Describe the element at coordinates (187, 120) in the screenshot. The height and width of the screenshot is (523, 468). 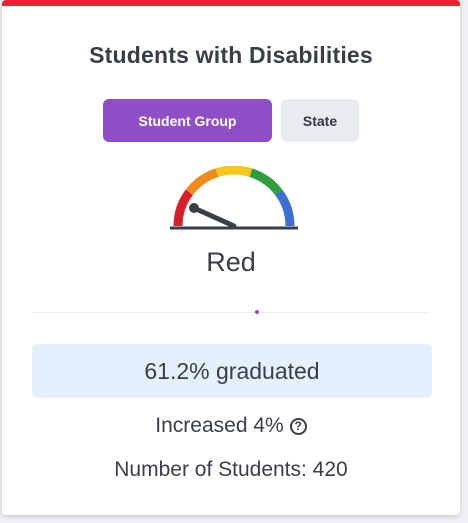
I see `student-group-button: Student Group` at that location.